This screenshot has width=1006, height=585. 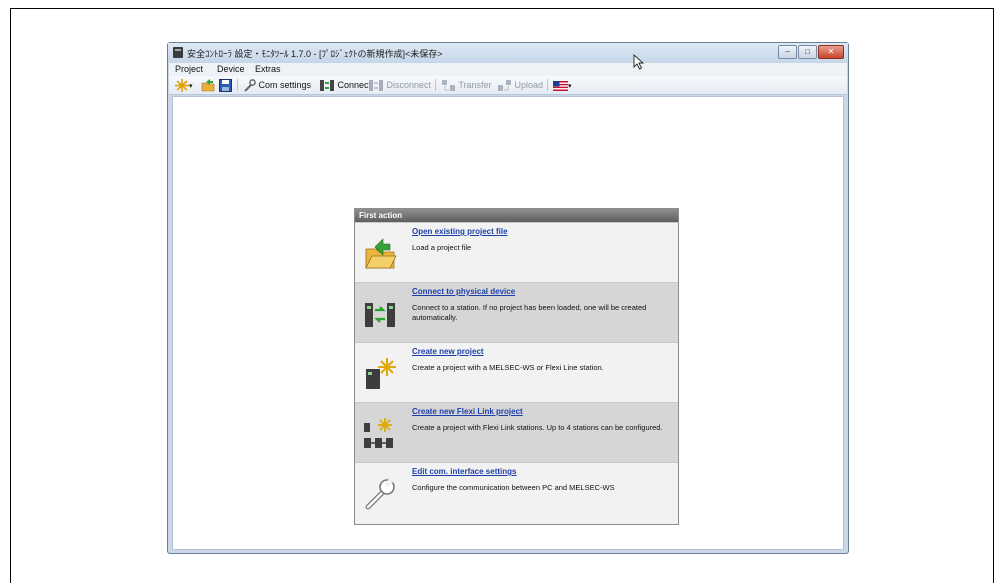 I want to click on disconnect-icon, so click(x=376, y=86).